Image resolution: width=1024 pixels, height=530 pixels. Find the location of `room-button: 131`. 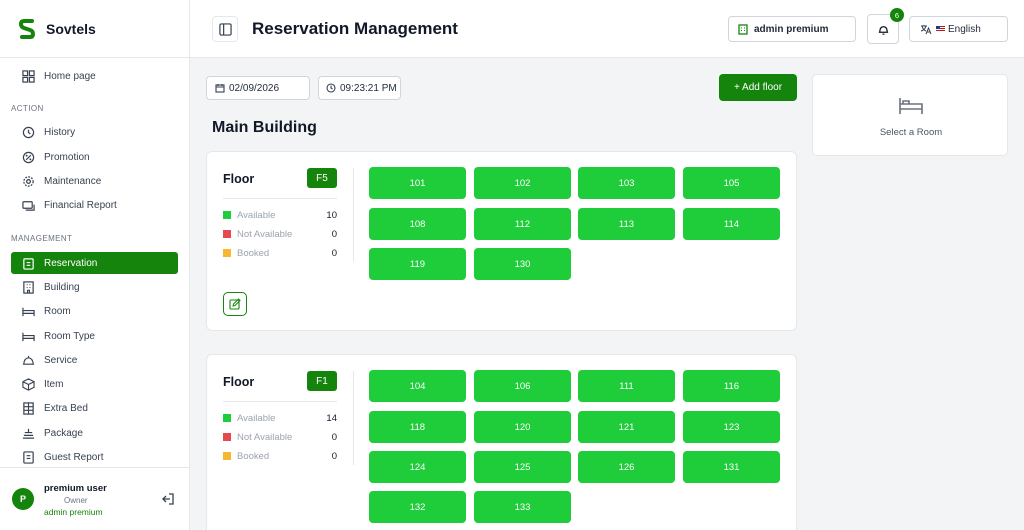

room-button: 131 is located at coordinates (731, 467).